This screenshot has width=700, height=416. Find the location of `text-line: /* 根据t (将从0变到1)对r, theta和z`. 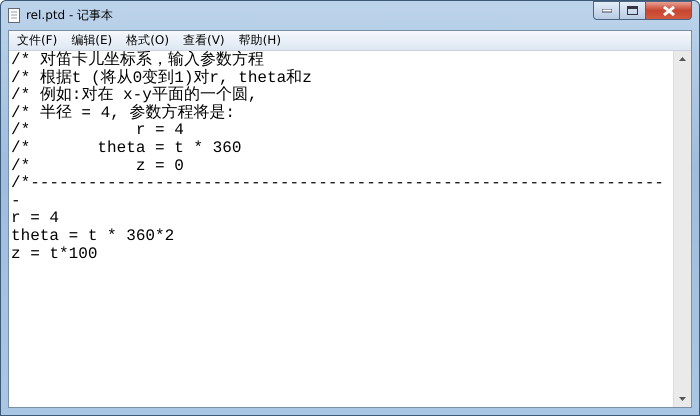

text-line: /* 根据t (将从0变到1)对r, theta和z is located at coordinates (162, 78).